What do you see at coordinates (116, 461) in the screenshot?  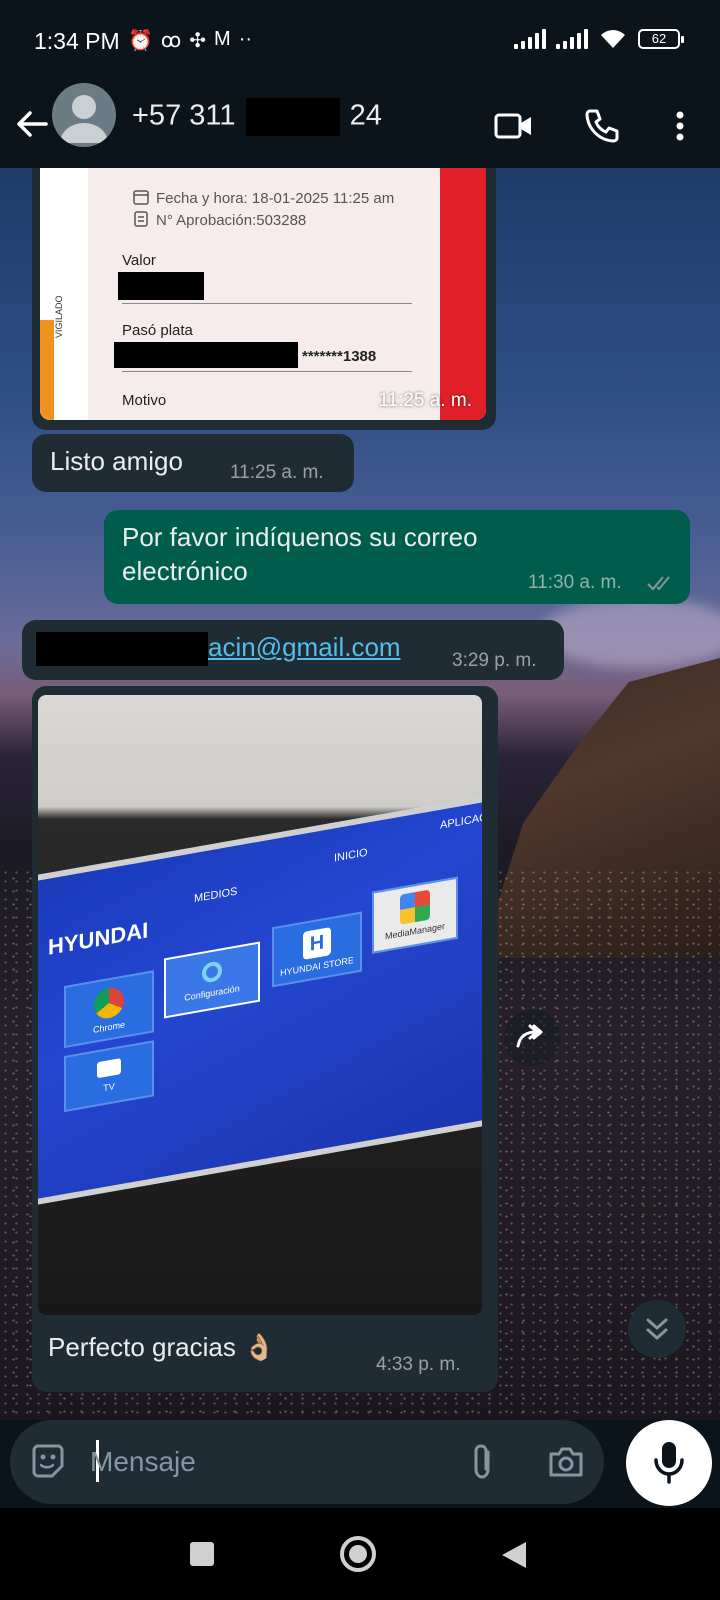 I see `message-text: Listo amigo` at bounding box center [116, 461].